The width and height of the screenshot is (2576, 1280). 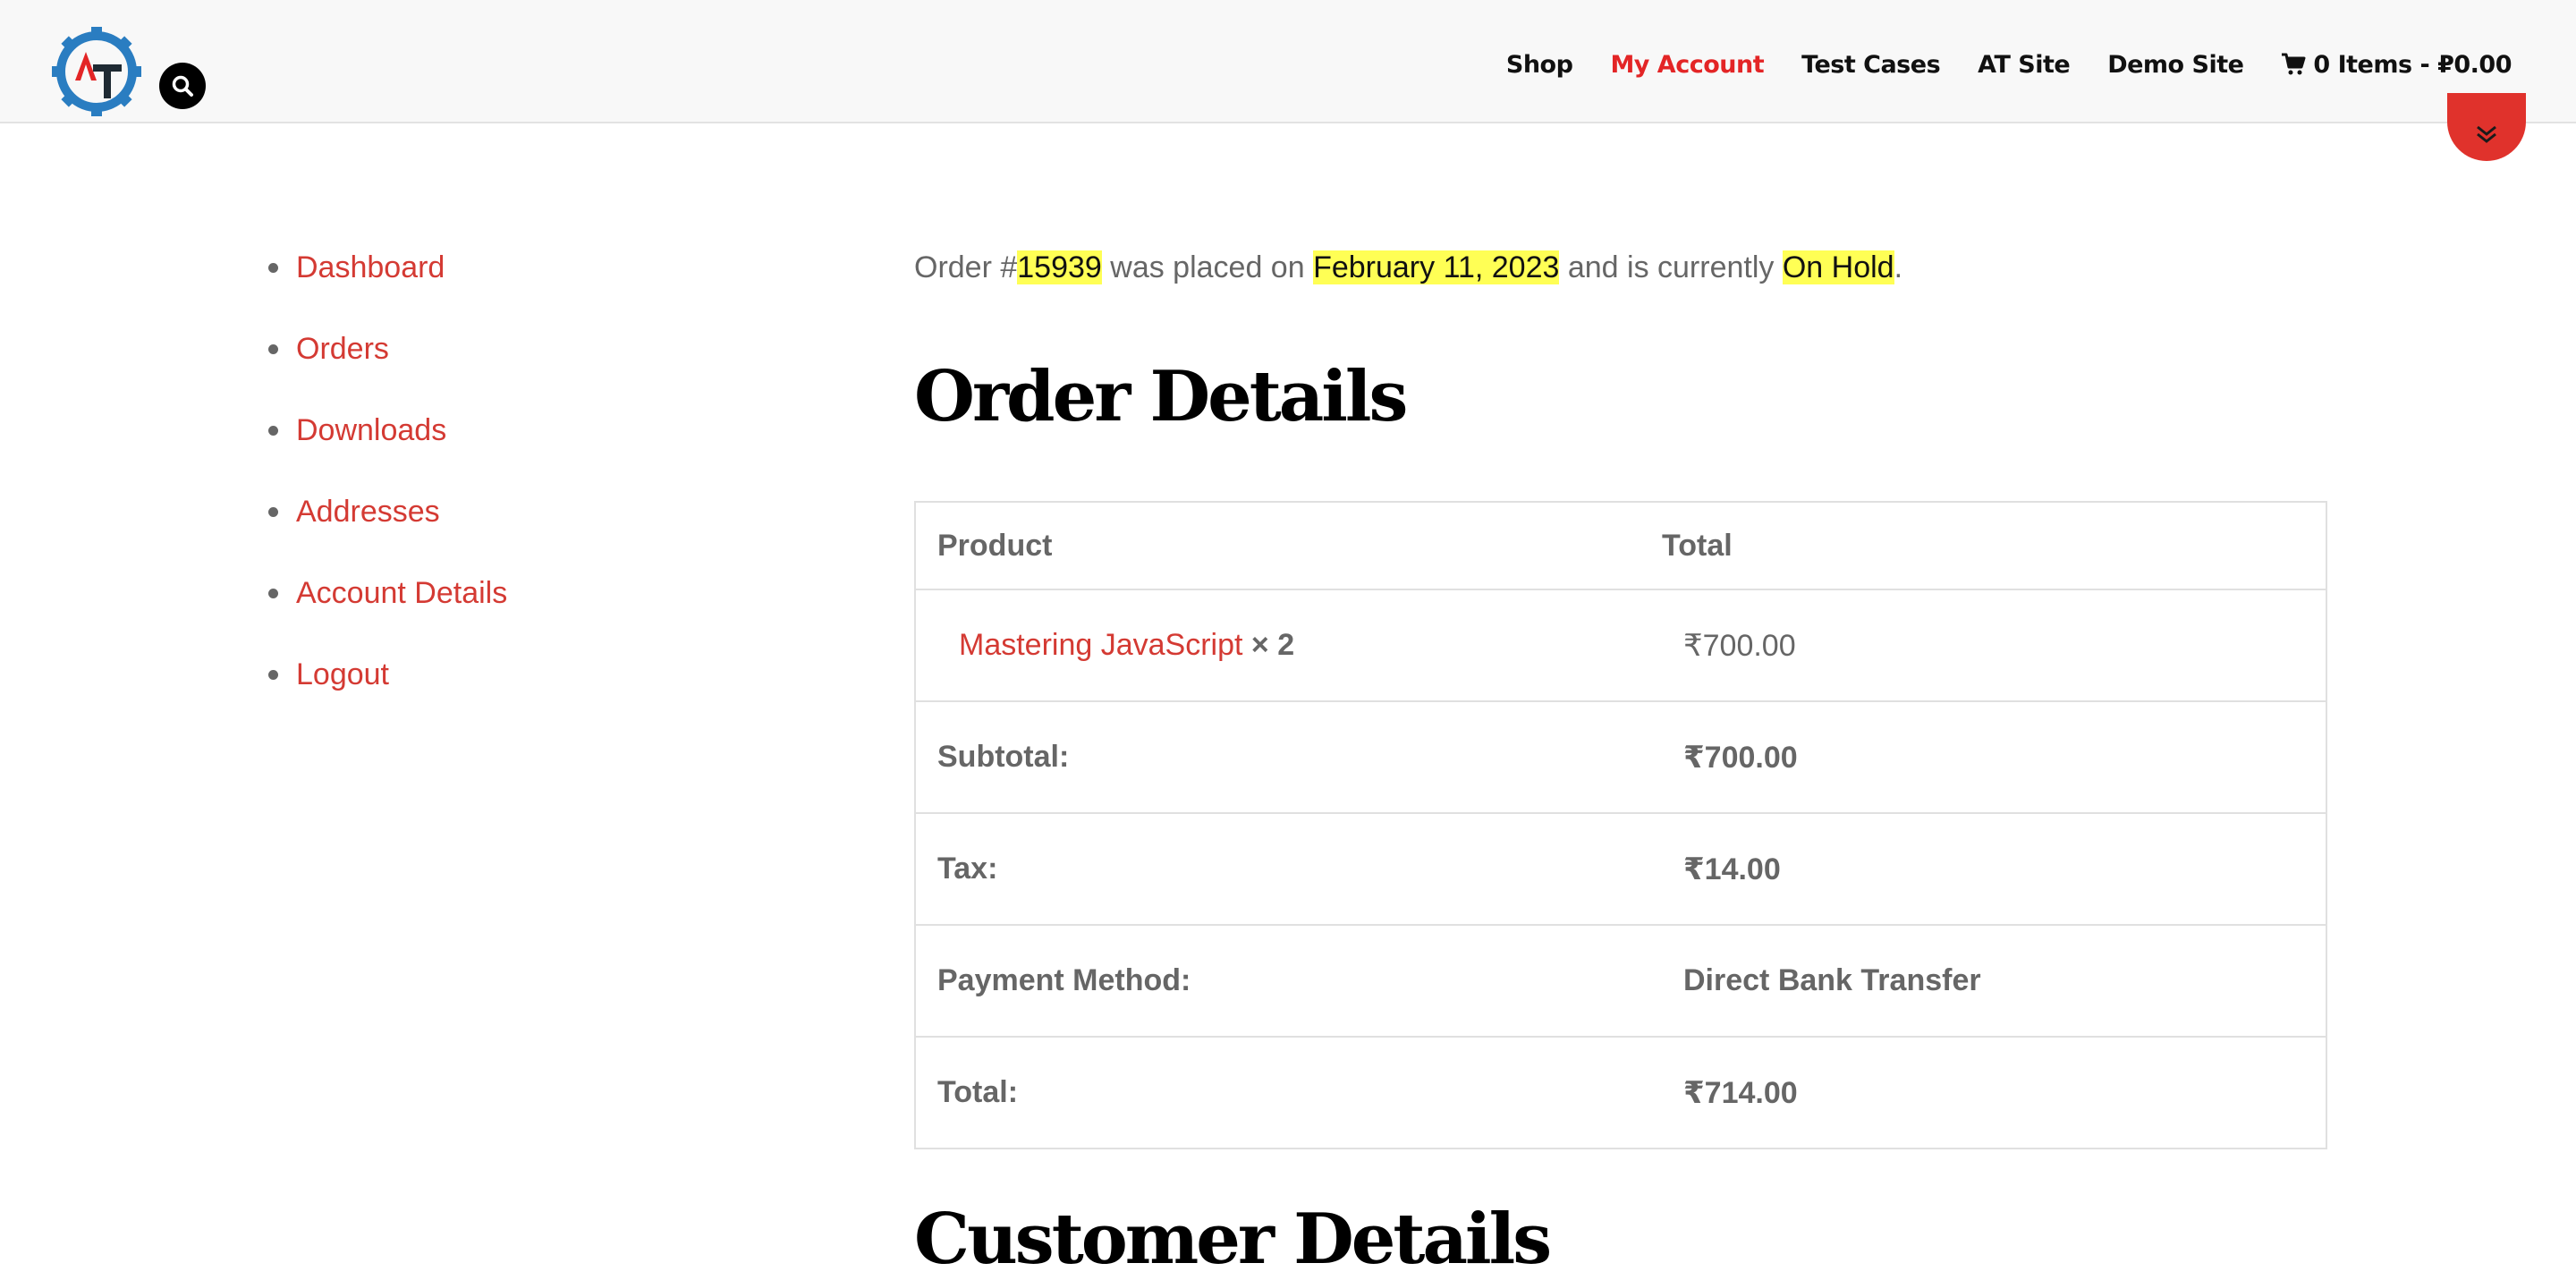 I want to click on scroll-down-button, so click(x=2486, y=127).